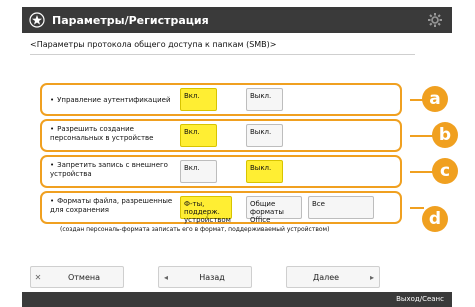 This screenshot has width=475, height=307. I want to click on option-device-formats-button: Ф-ты, поддерж. устройством, so click(206, 210).